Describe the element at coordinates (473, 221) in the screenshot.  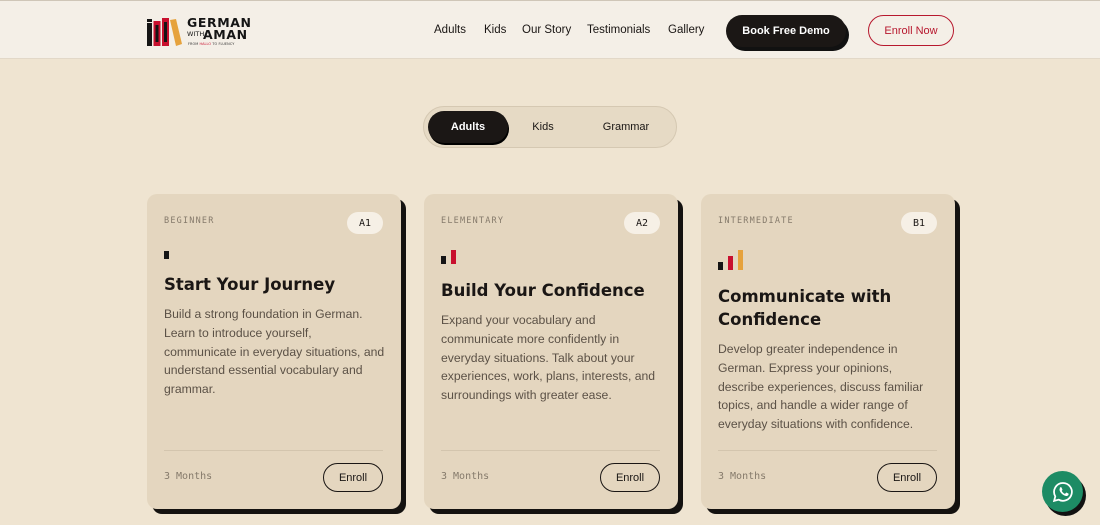
I see `card-level-label: ELEMENTARY` at that location.